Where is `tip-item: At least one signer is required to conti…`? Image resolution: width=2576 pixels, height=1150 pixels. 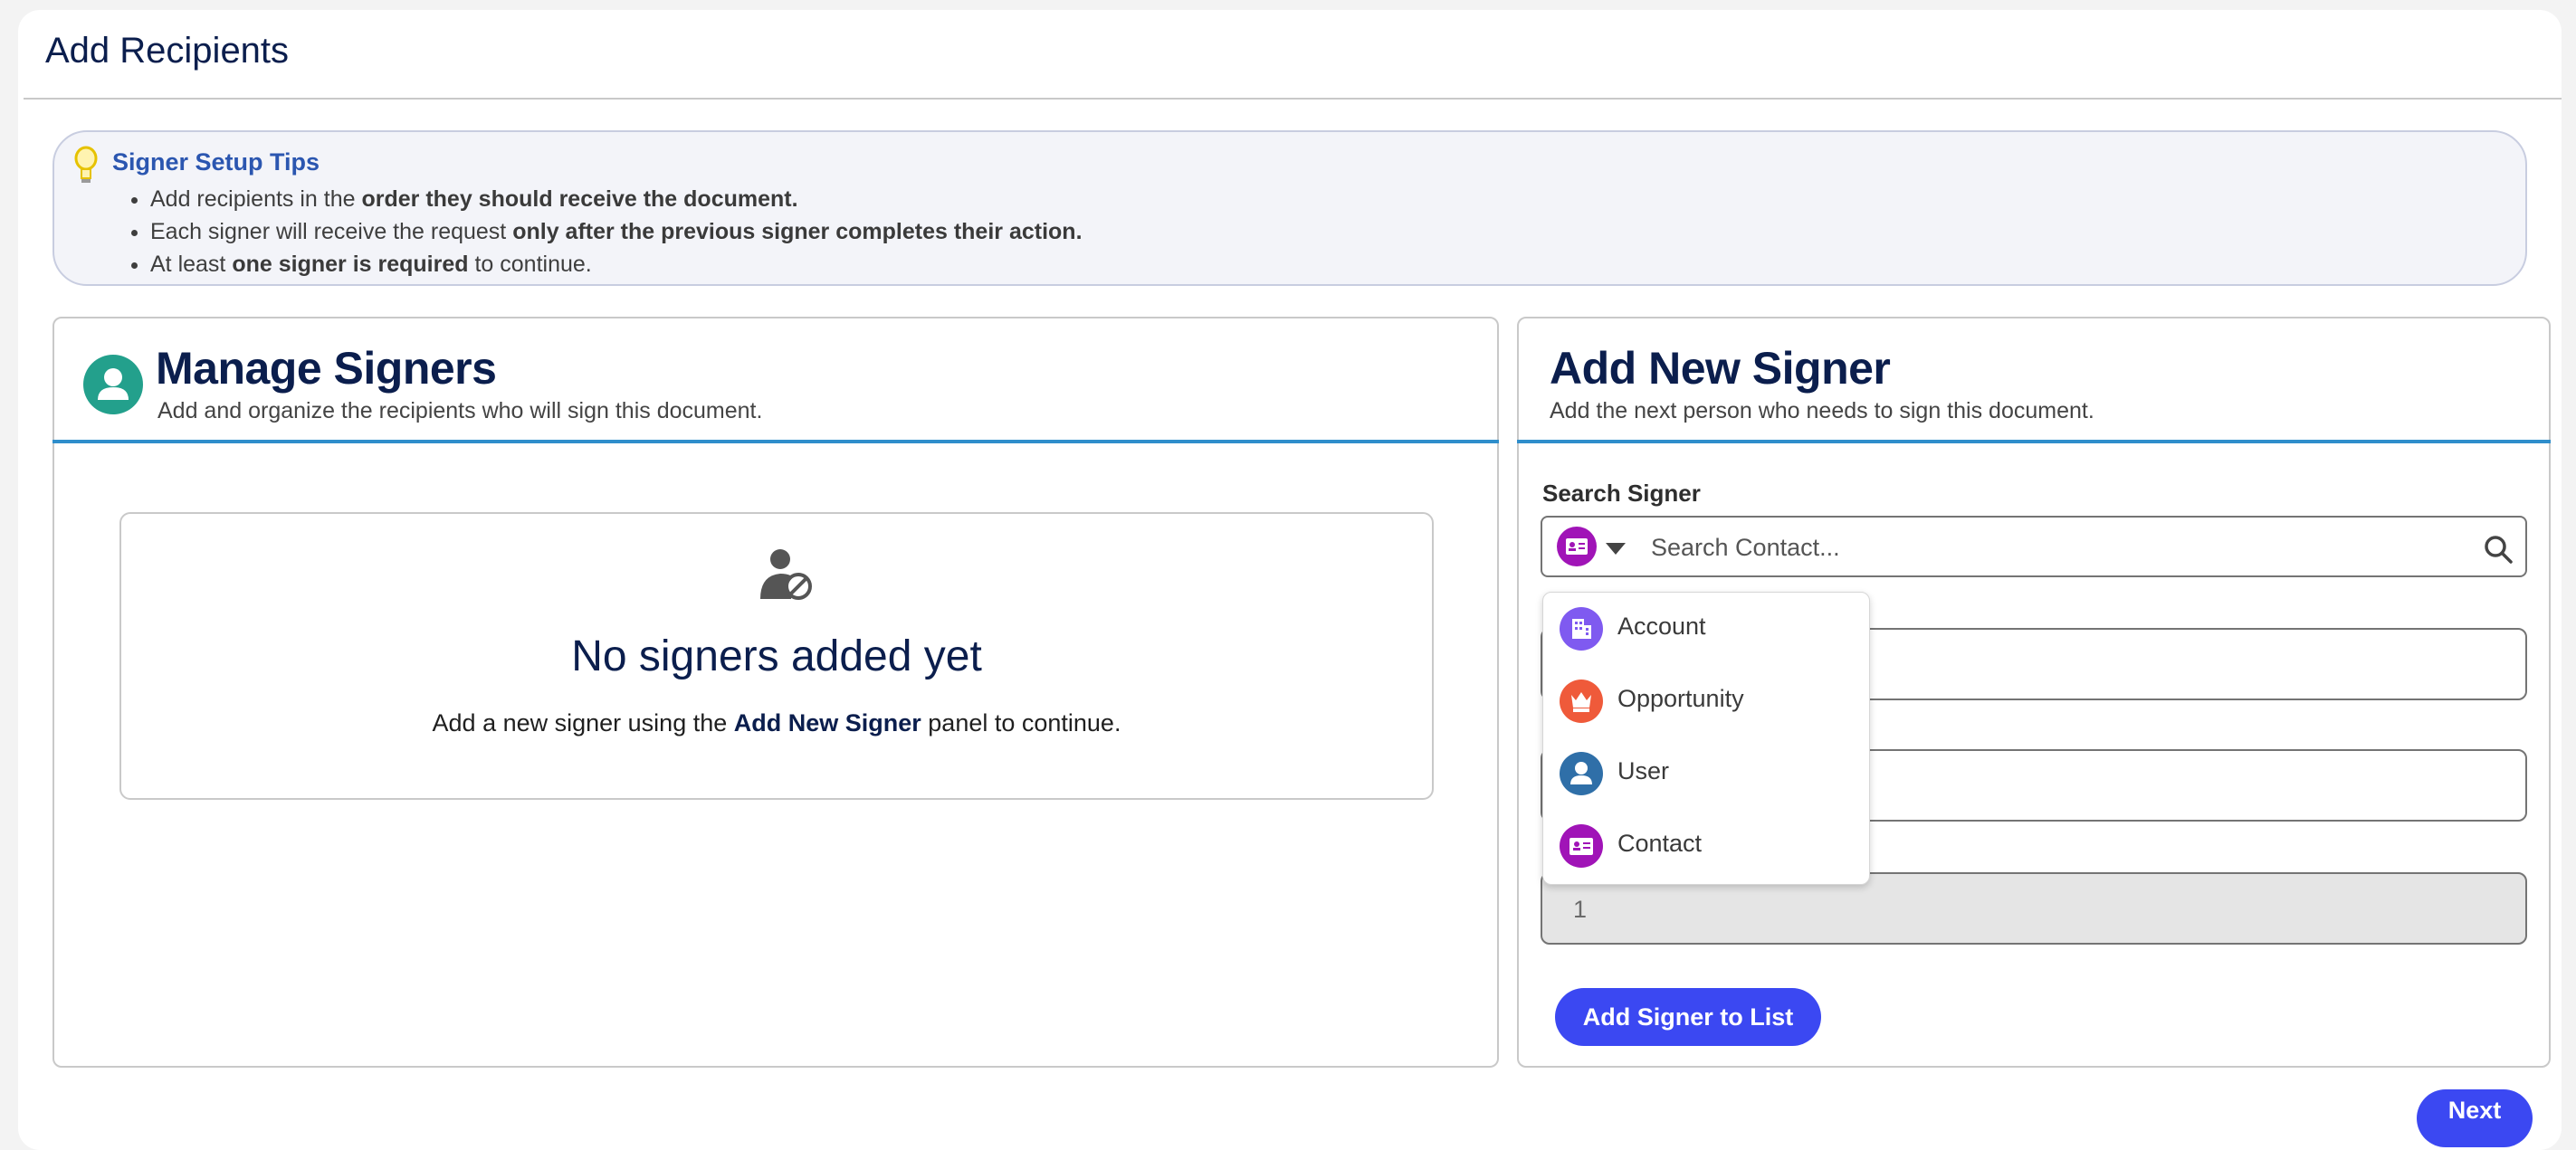
tip-item: At least one signer is required to conti… is located at coordinates (616, 264).